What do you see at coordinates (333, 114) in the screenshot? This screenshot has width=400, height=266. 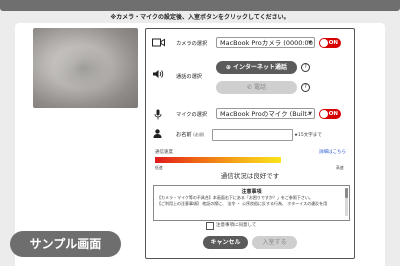 I see `mic-toggle-label: ON` at bounding box center [333, 114].